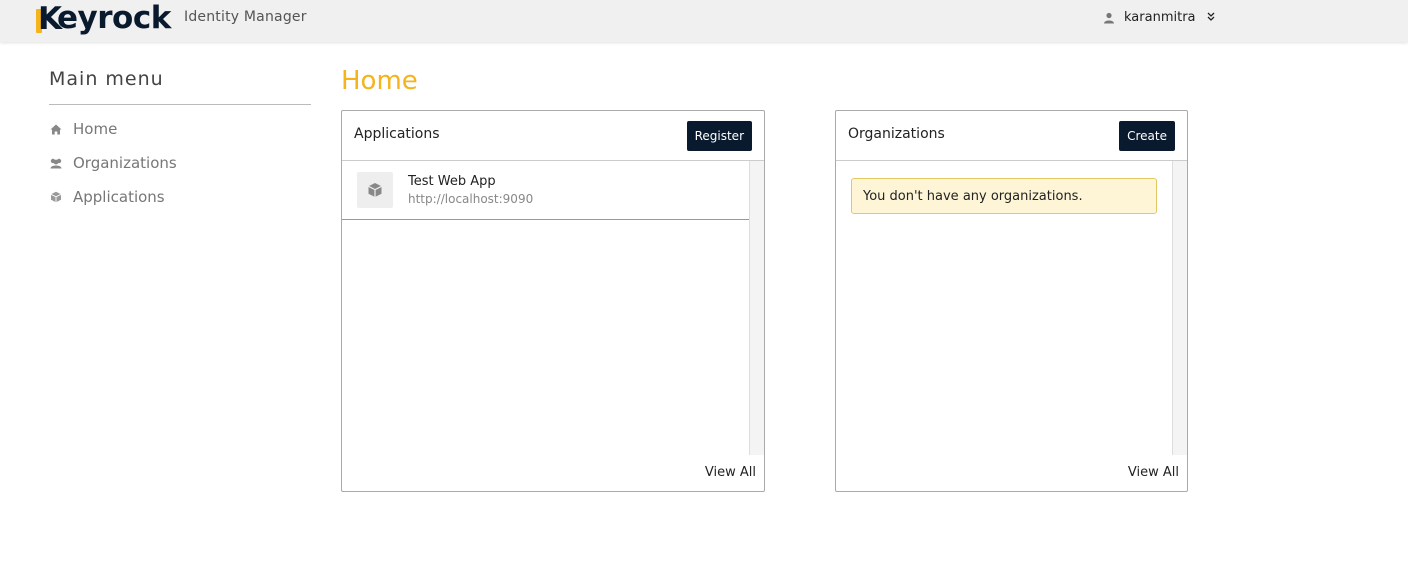 This screenshot has height=575, width=1408. I want to click on user-icon, so click(1109, 18).